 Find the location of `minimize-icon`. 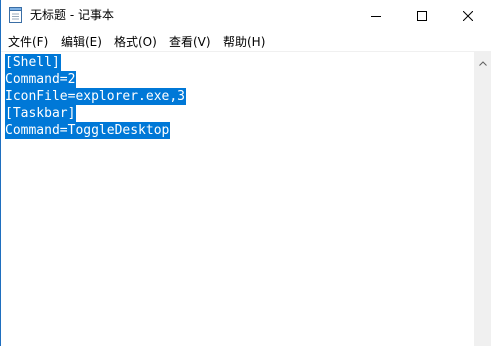

minimize-icon is located at coordinates (376, 15).